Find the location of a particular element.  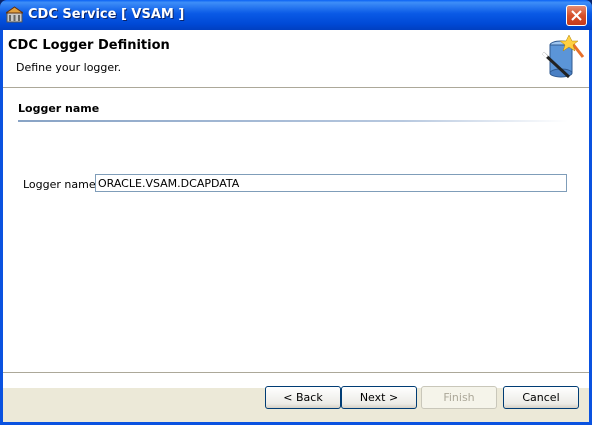

logger-name-label: Logger name: is located at coordinates (61, 184).